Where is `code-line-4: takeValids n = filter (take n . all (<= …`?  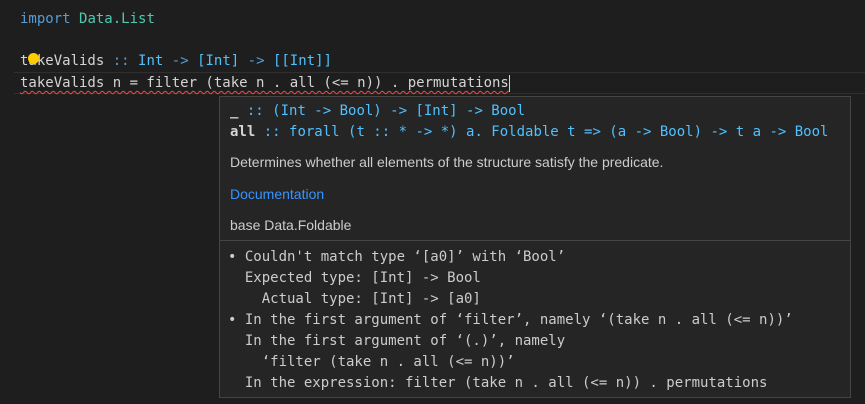
code-line-4: takeValids n = filter (take n . all (<= … is located at coordinates (265, 83).